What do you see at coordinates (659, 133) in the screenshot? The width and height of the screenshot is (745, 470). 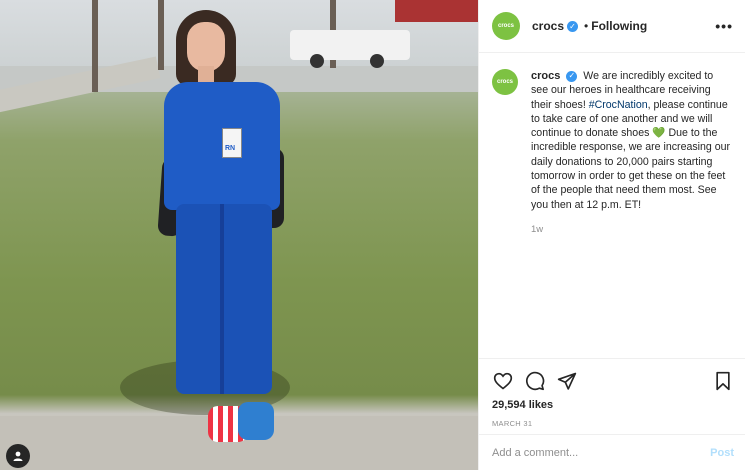 I see `green-heart-emoji: 💚` at bounding box center [659, 133].